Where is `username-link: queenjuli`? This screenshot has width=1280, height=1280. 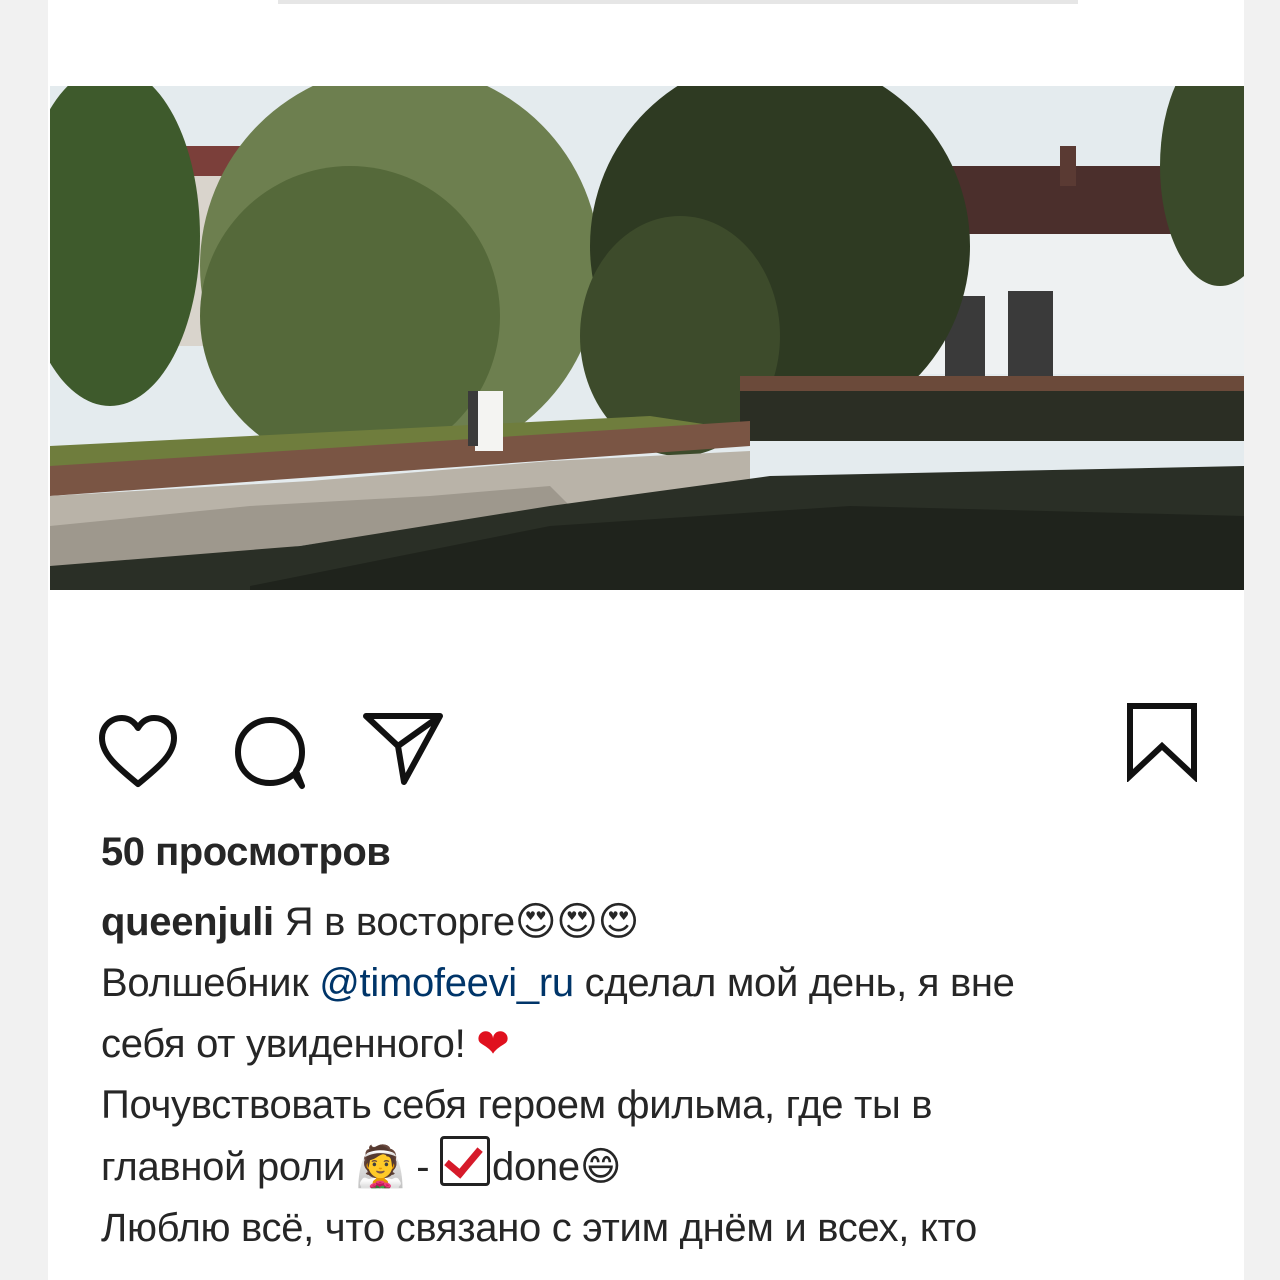
username-link: queenjuli is located at coordinates (187, 922).